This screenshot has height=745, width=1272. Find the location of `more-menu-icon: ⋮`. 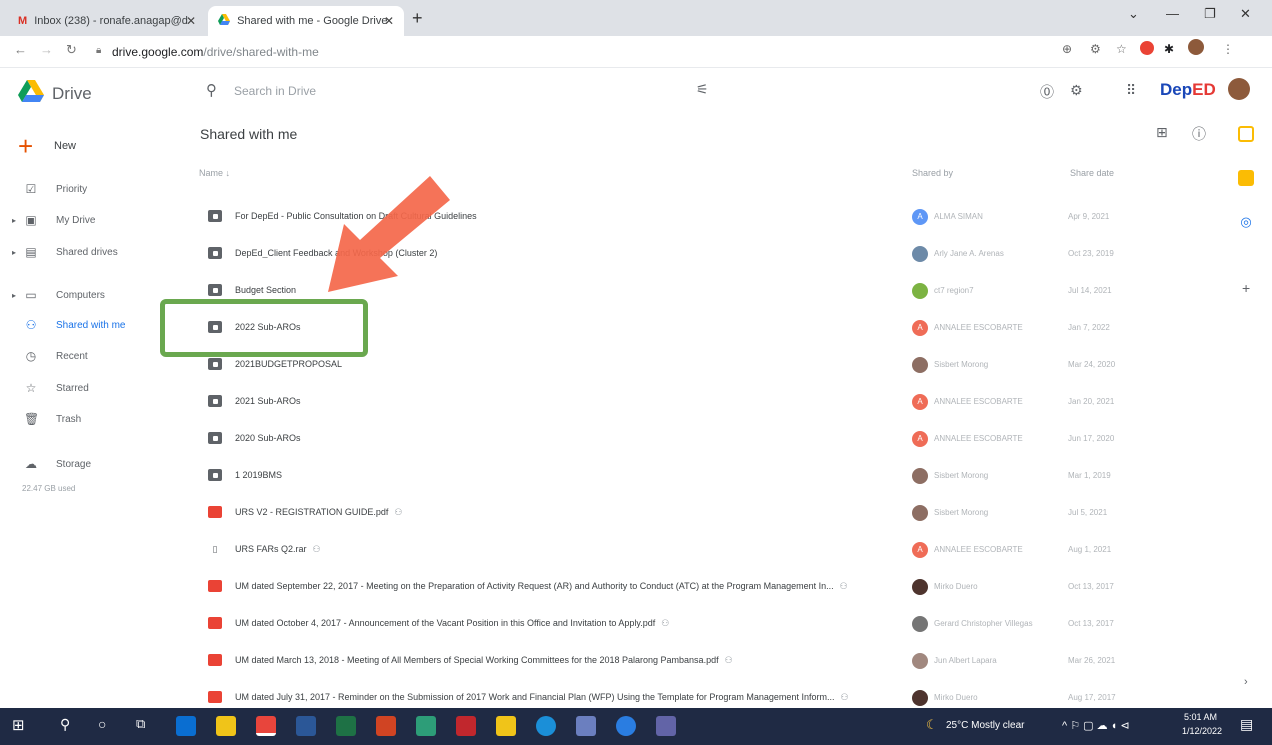

more-menu-icon: ⋮ is located at coordinates (1228, 49).